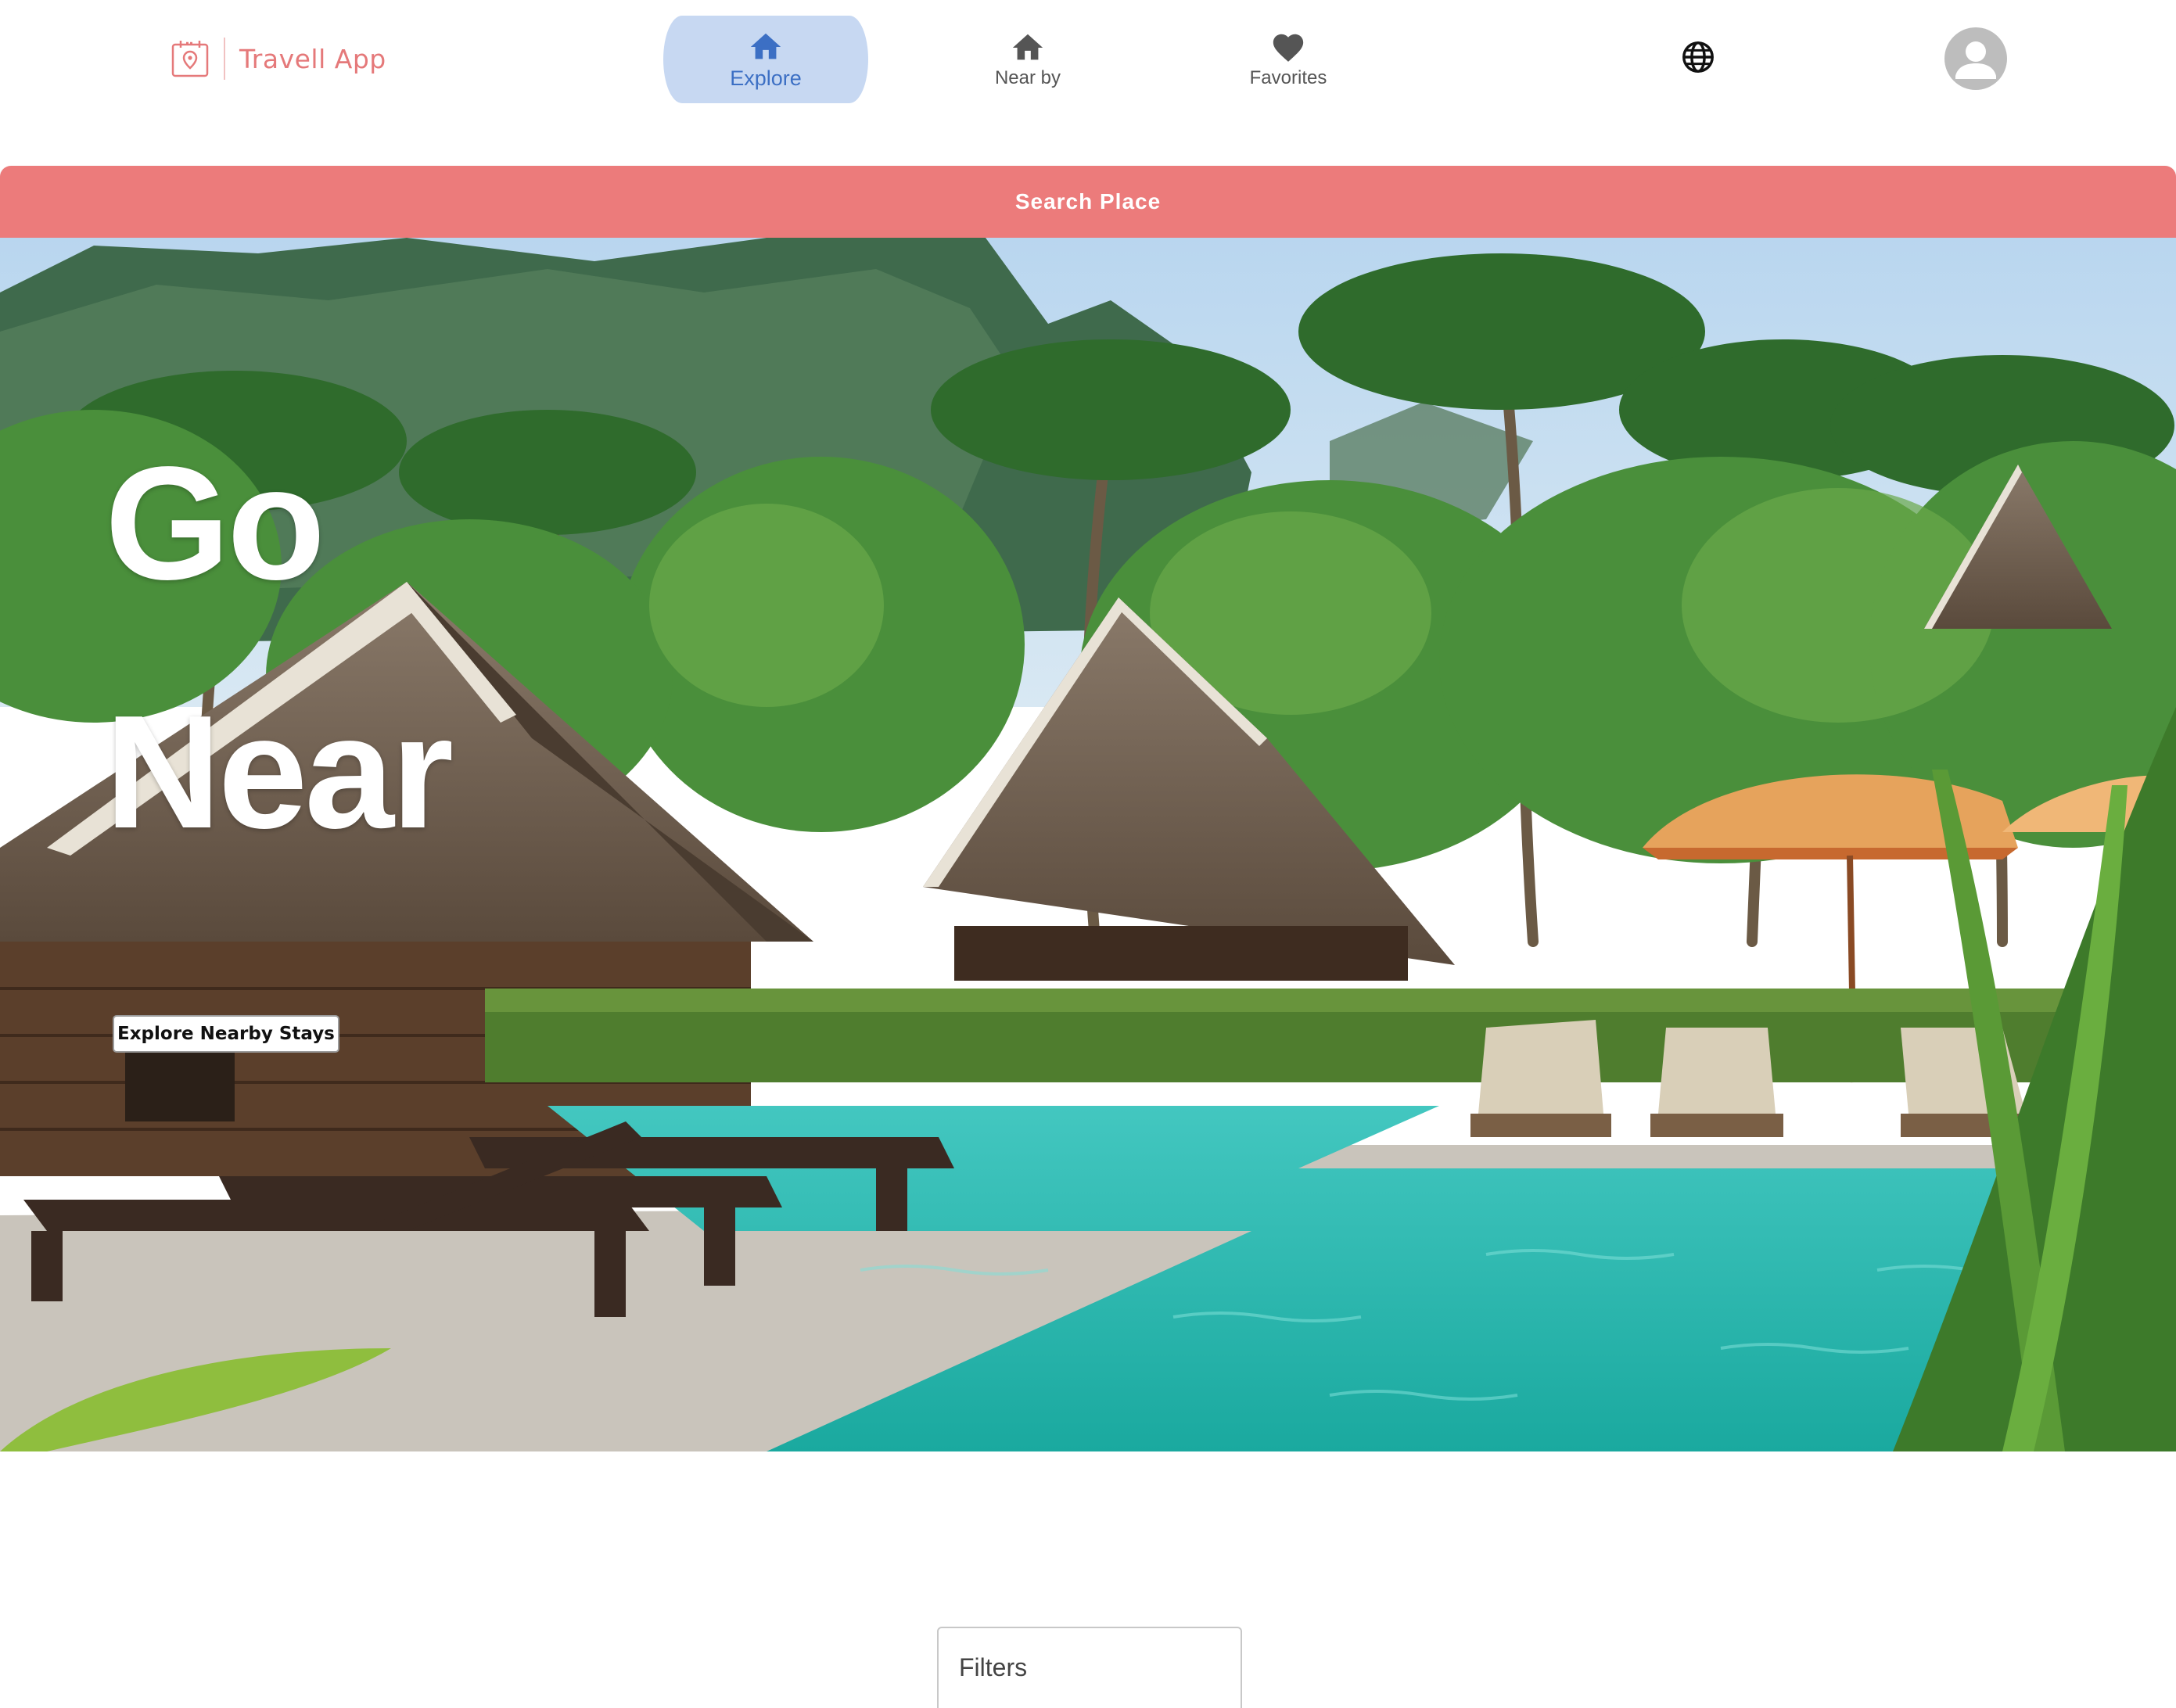 The height and width of the screenshot is (1708, 2176). Describe the element at coordinates (280, 772) in the screenshot. I see `hero-title-line-2: Near` at that location.